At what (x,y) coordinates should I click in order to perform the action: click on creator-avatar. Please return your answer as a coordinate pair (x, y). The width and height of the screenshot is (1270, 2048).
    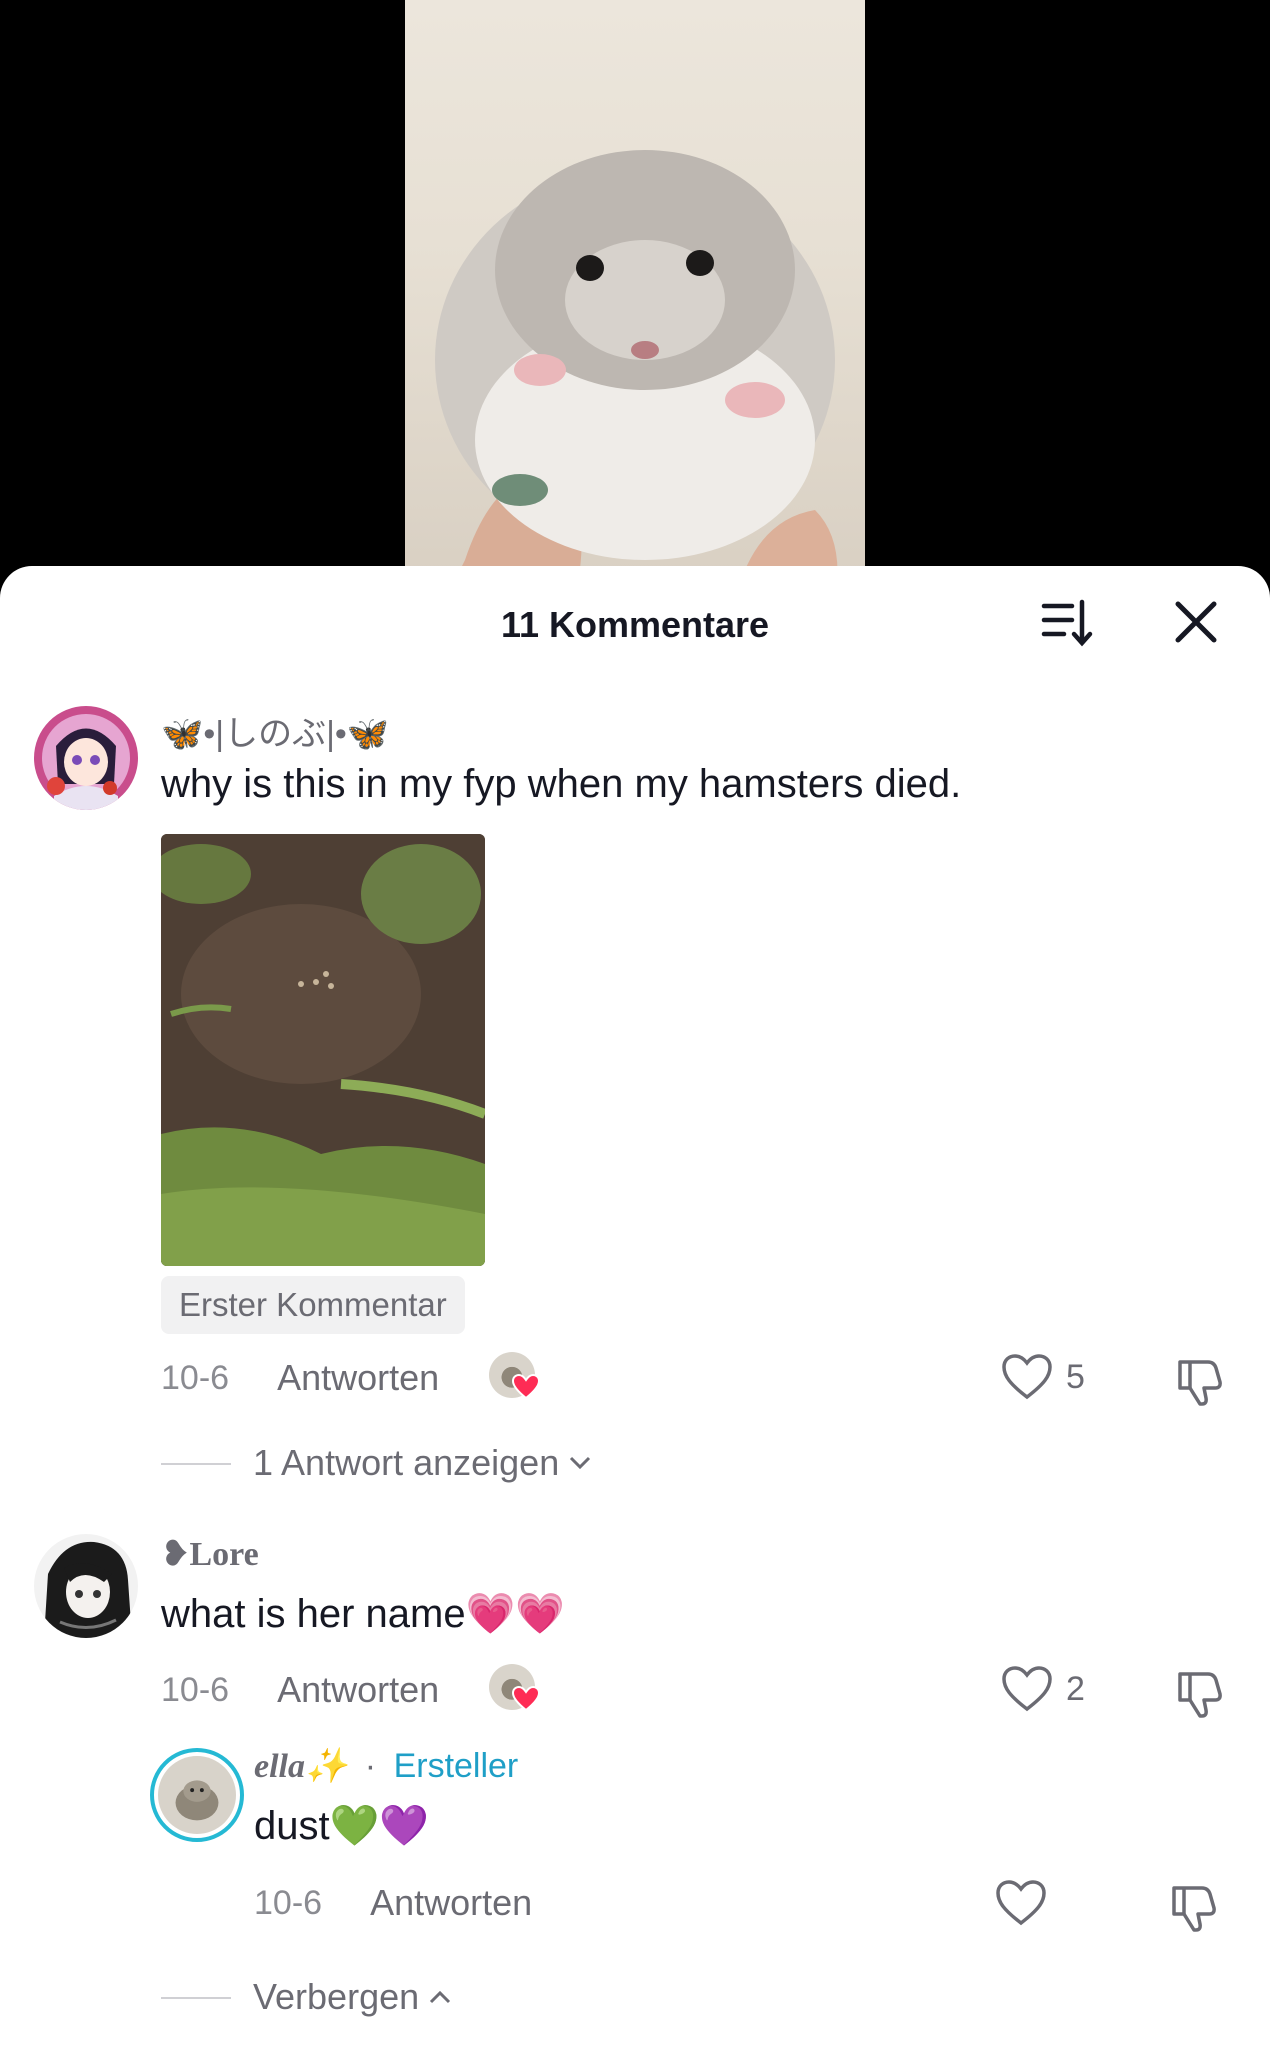
    Looking at the image, I should click on (197, 1795).